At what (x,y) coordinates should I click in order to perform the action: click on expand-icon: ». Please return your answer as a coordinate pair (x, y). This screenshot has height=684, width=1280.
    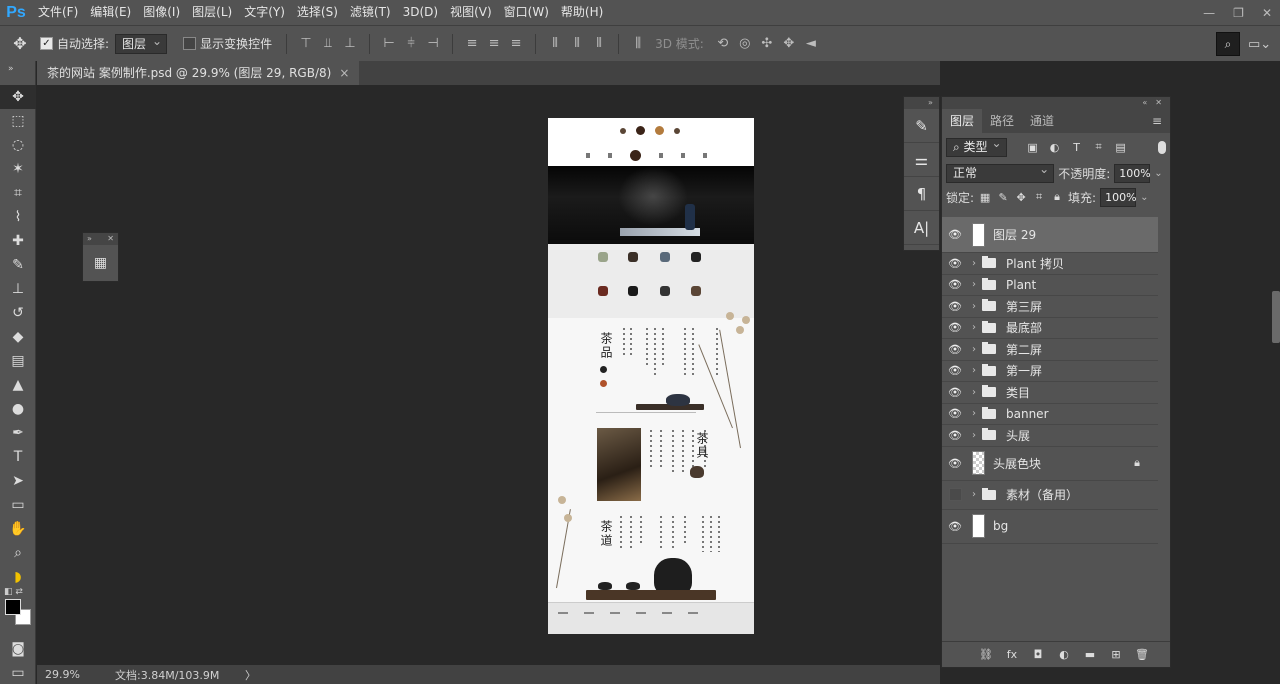
    Looking at the image, I should click on (89, 239).